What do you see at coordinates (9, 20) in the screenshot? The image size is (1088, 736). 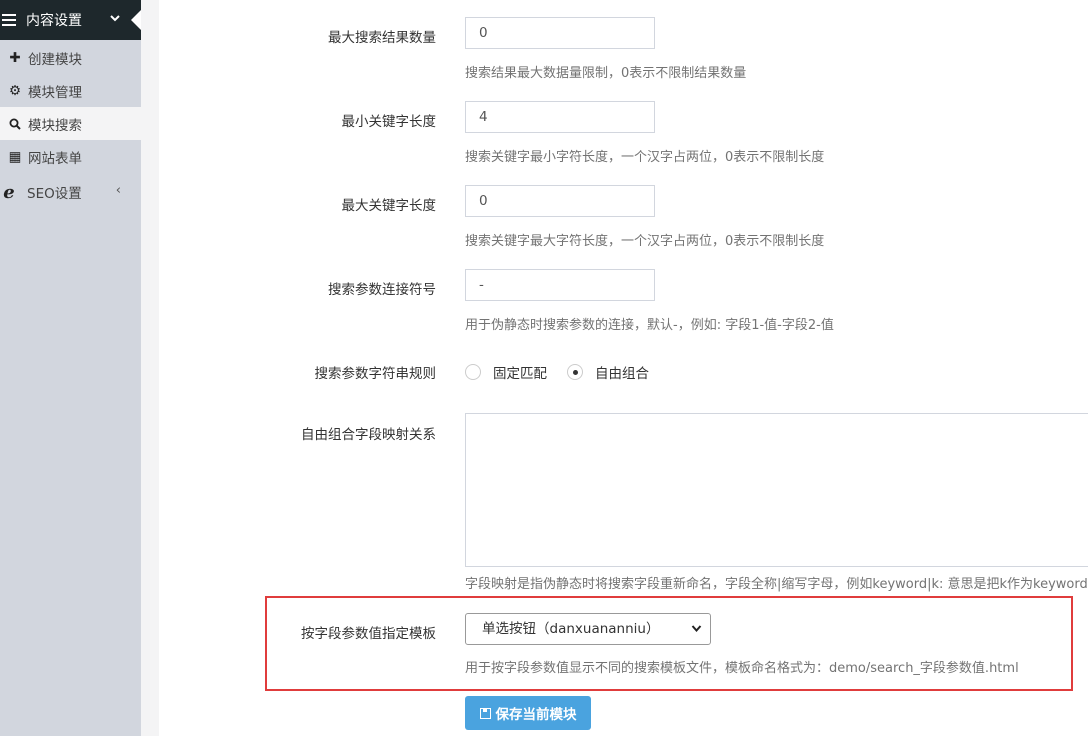 I see `menu-icon` at bounding box center [9, 20].